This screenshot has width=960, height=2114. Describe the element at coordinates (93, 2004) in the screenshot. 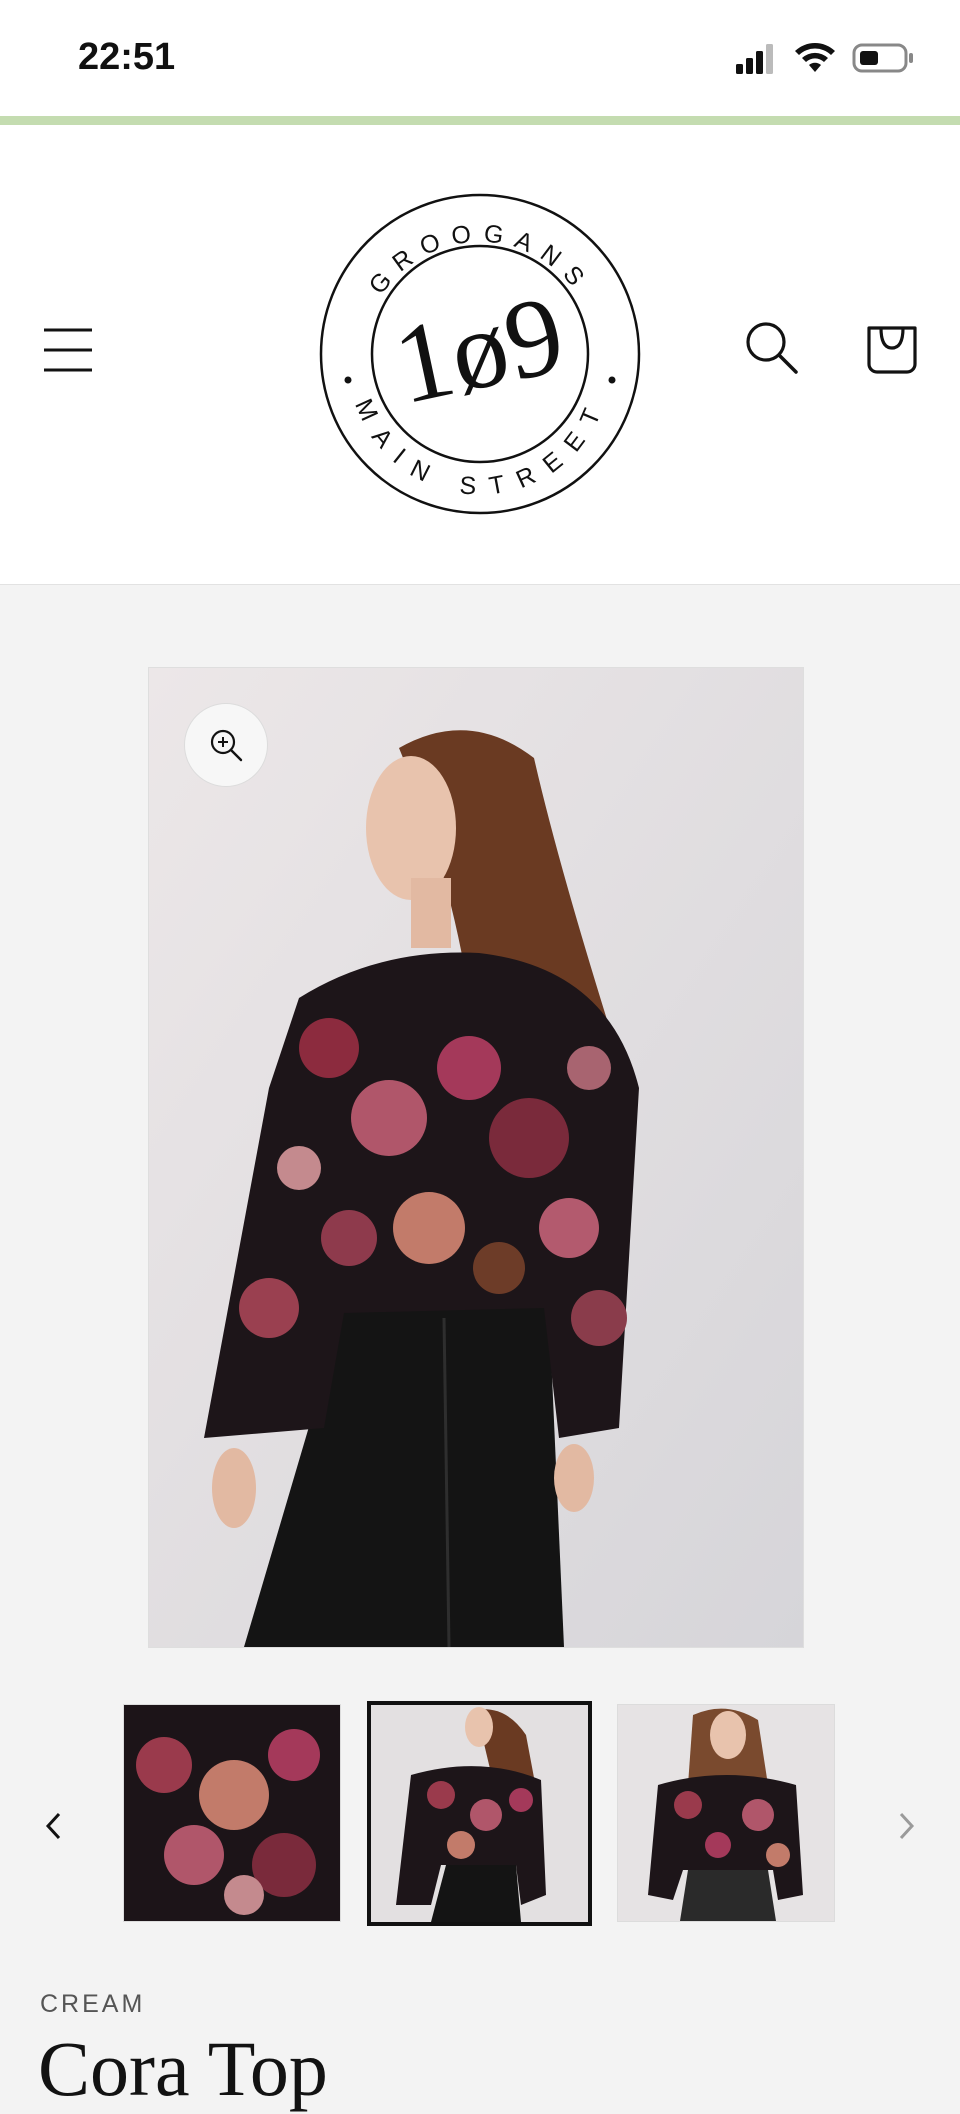

I see `product-vendor: CREAM` at that location.